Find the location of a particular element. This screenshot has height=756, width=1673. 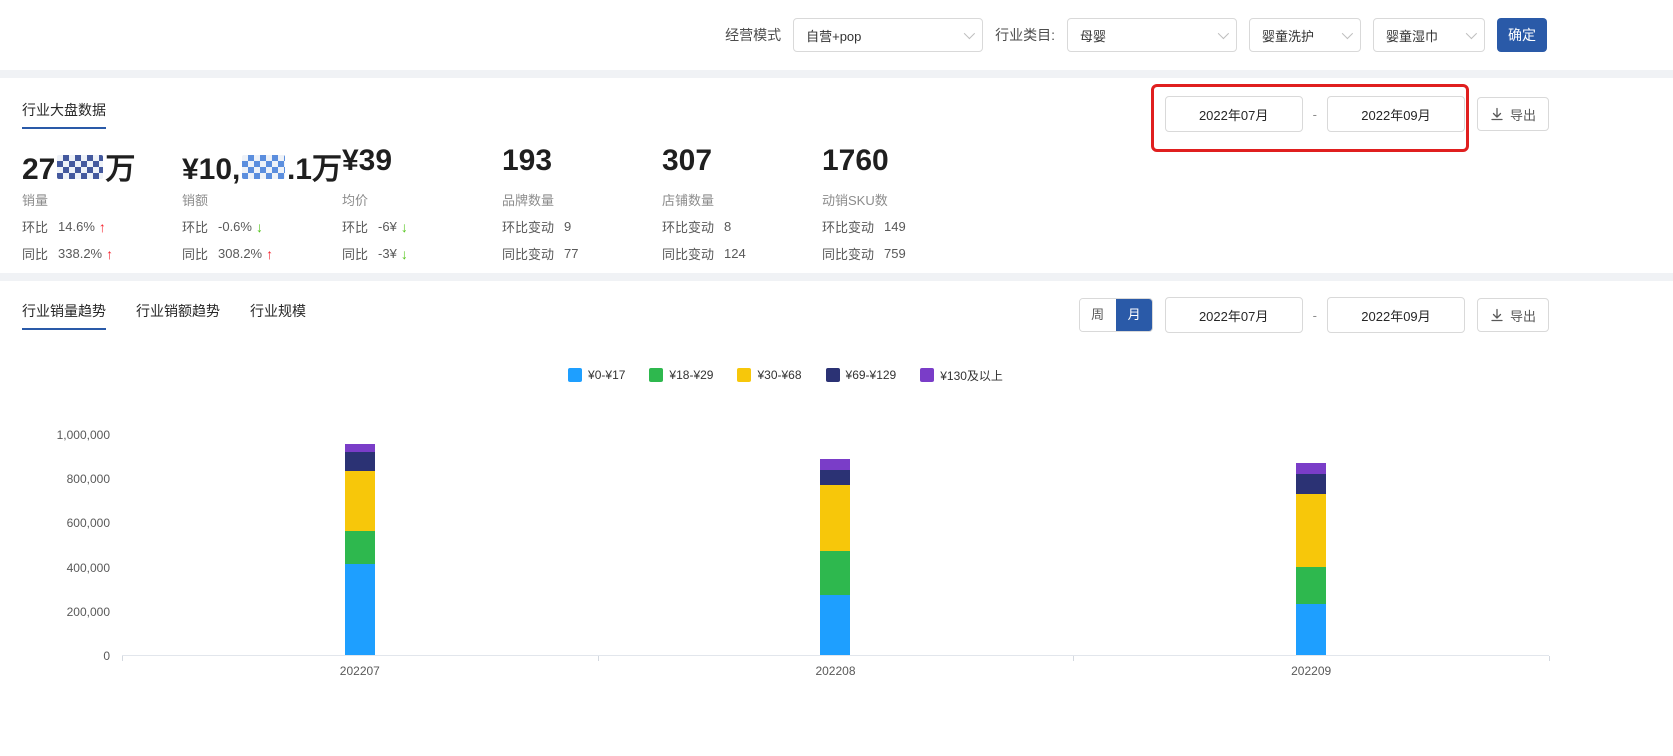

metric-name: 环比 is located at coordinates (355, 227).